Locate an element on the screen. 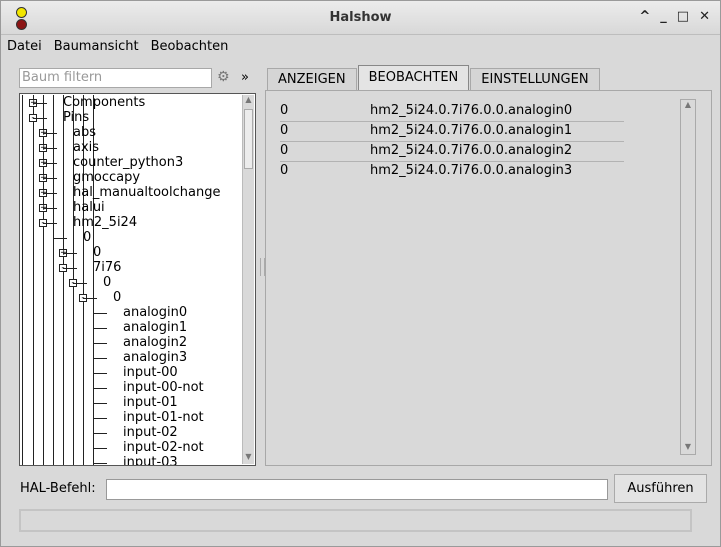 This screenshot has height=547, width=721. tree-item: analogin1 is located at coordinates (155, 327).